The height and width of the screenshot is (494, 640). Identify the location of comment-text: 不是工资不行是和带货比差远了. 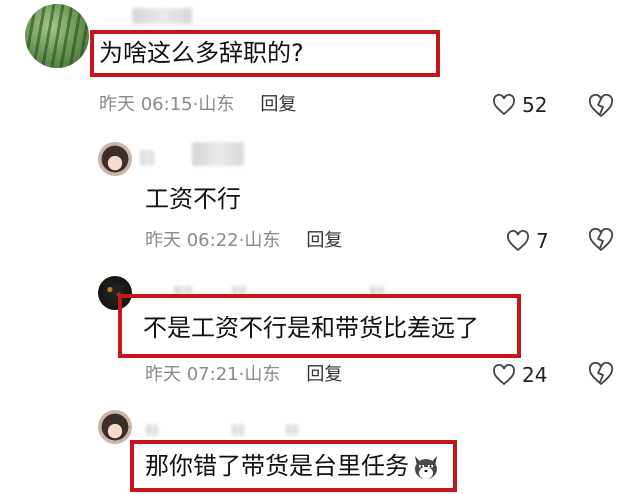
(311, 328).